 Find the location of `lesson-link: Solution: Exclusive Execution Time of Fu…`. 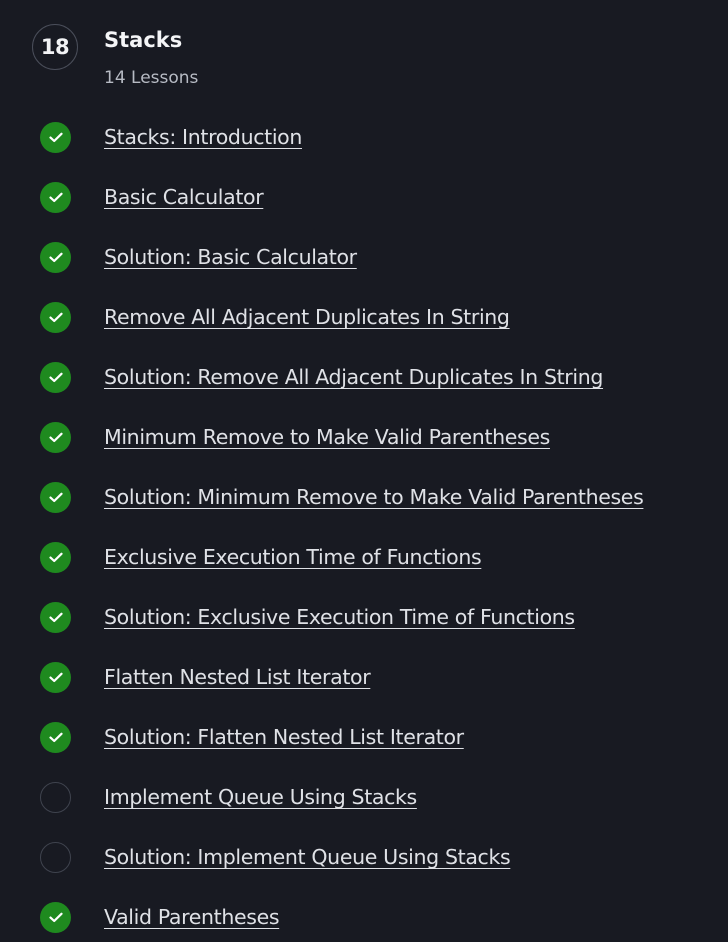

lesson-link: Solution: Exclusive Execution Time of Fu… is located at coordinates (339, 617).